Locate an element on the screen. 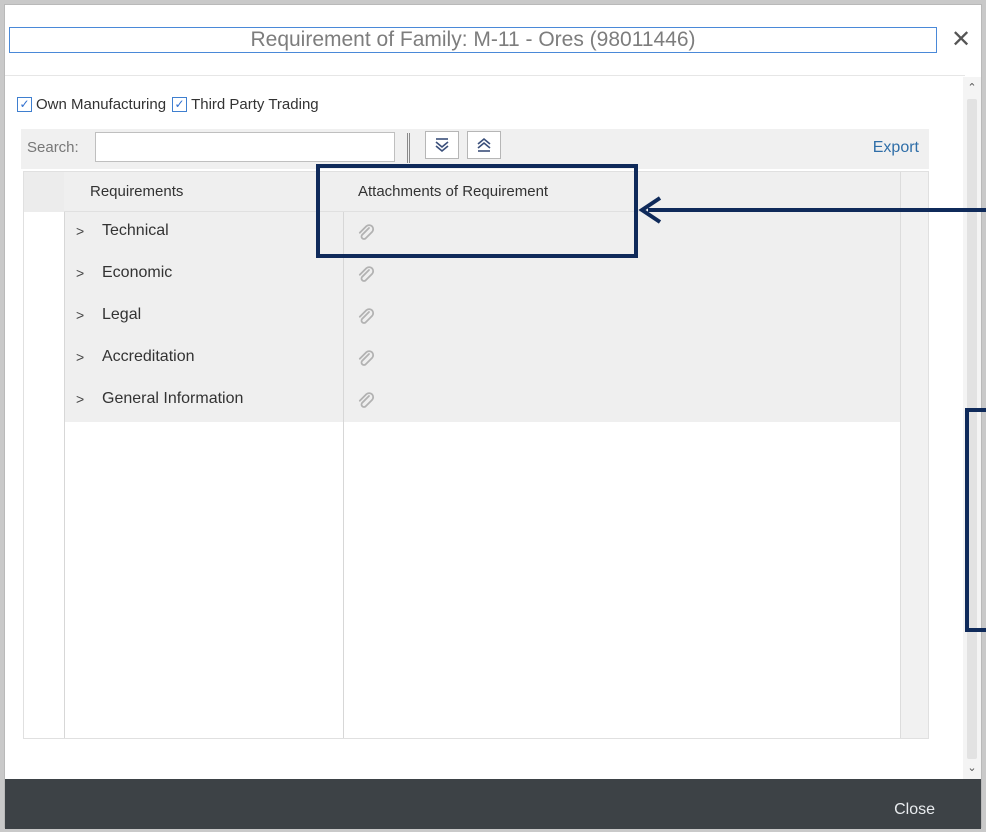 The image size is (986, 832). row-label-container: > Technical is located at coordinates (122, 231).